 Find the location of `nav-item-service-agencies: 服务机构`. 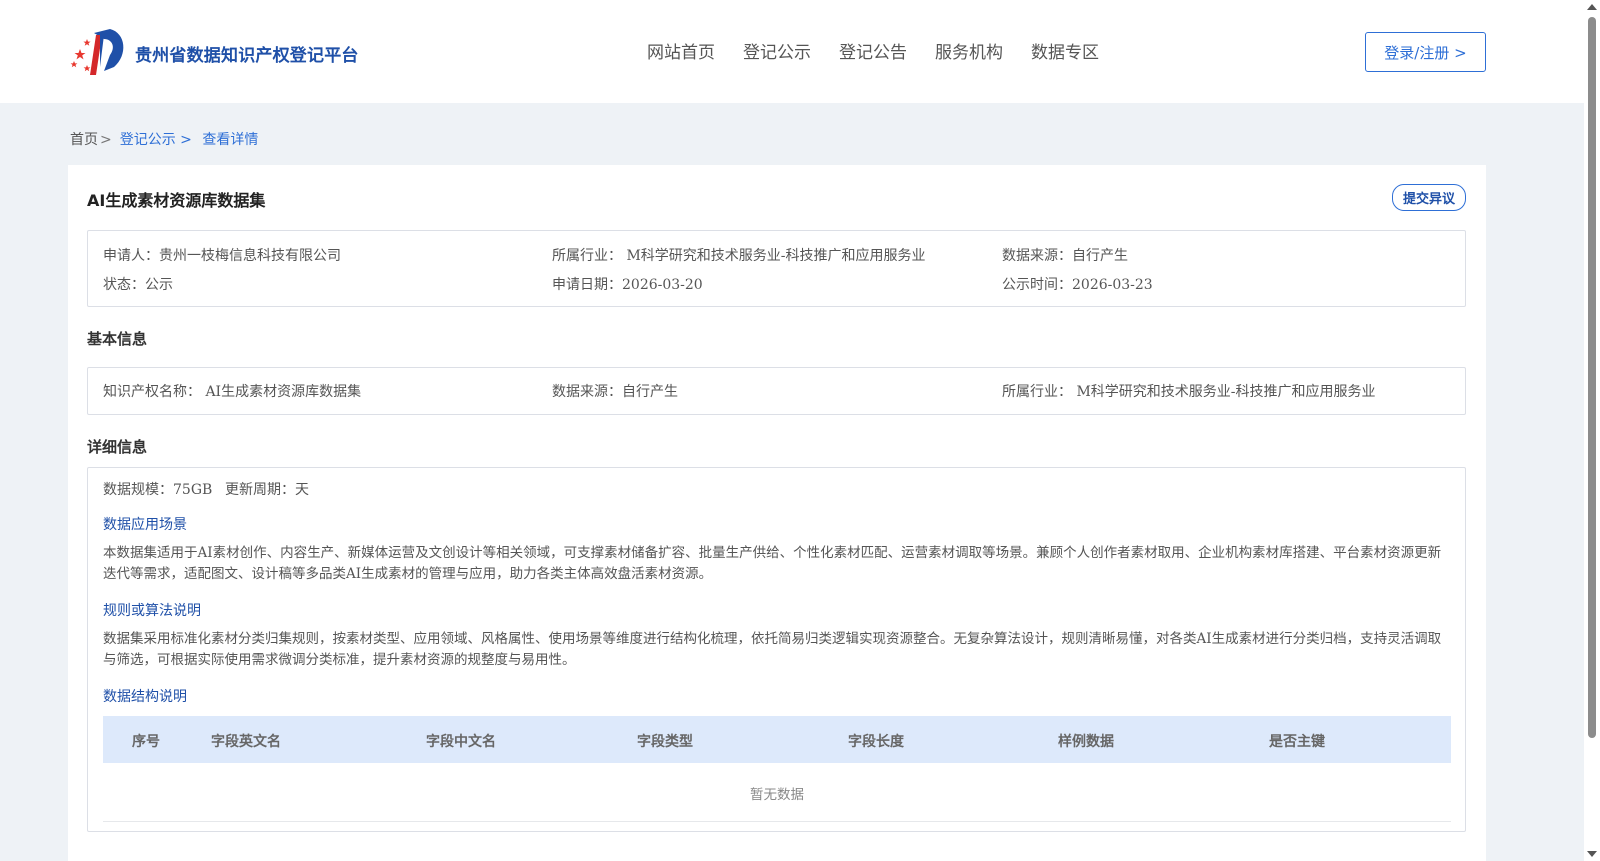

nav-item-service-agencies: 服务机构 is located at coordinates (969, 50).